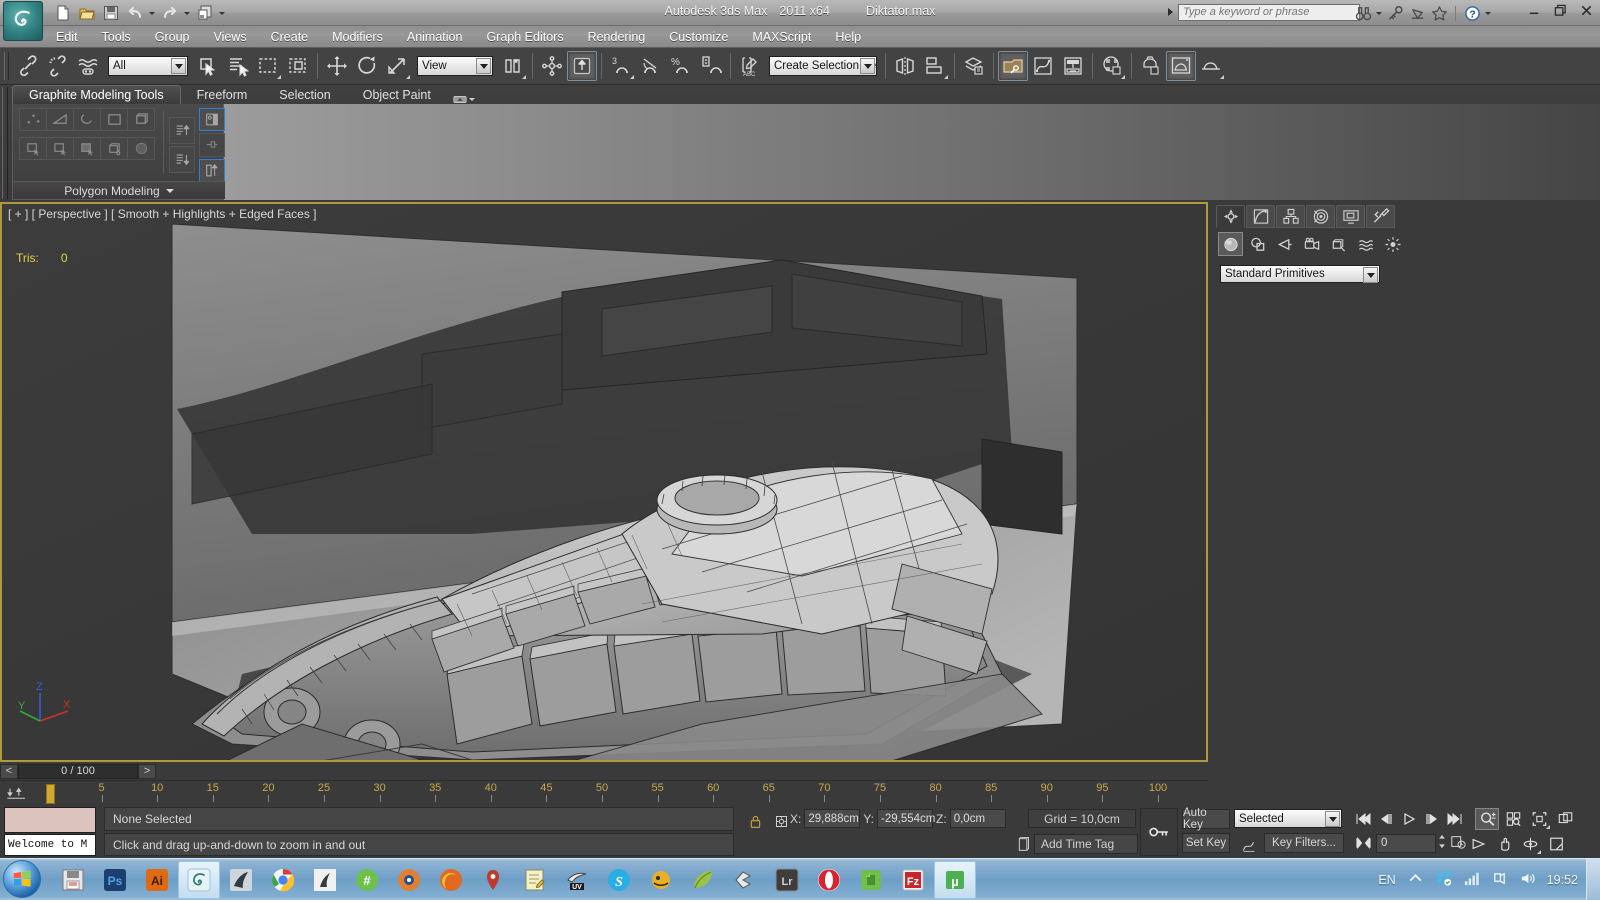 The width and height of the screenshot is (1600, 900). I want to click on render-production-icon, so click(1211, 66).